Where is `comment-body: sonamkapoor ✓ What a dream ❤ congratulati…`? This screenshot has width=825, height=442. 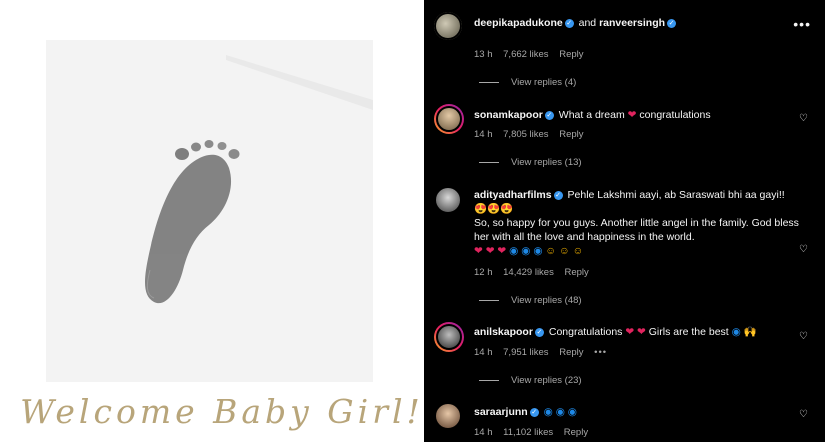 comment-body: sonamkapoor ✓ What a dream ❤ congratulati… is located at coordinates (636, 115).